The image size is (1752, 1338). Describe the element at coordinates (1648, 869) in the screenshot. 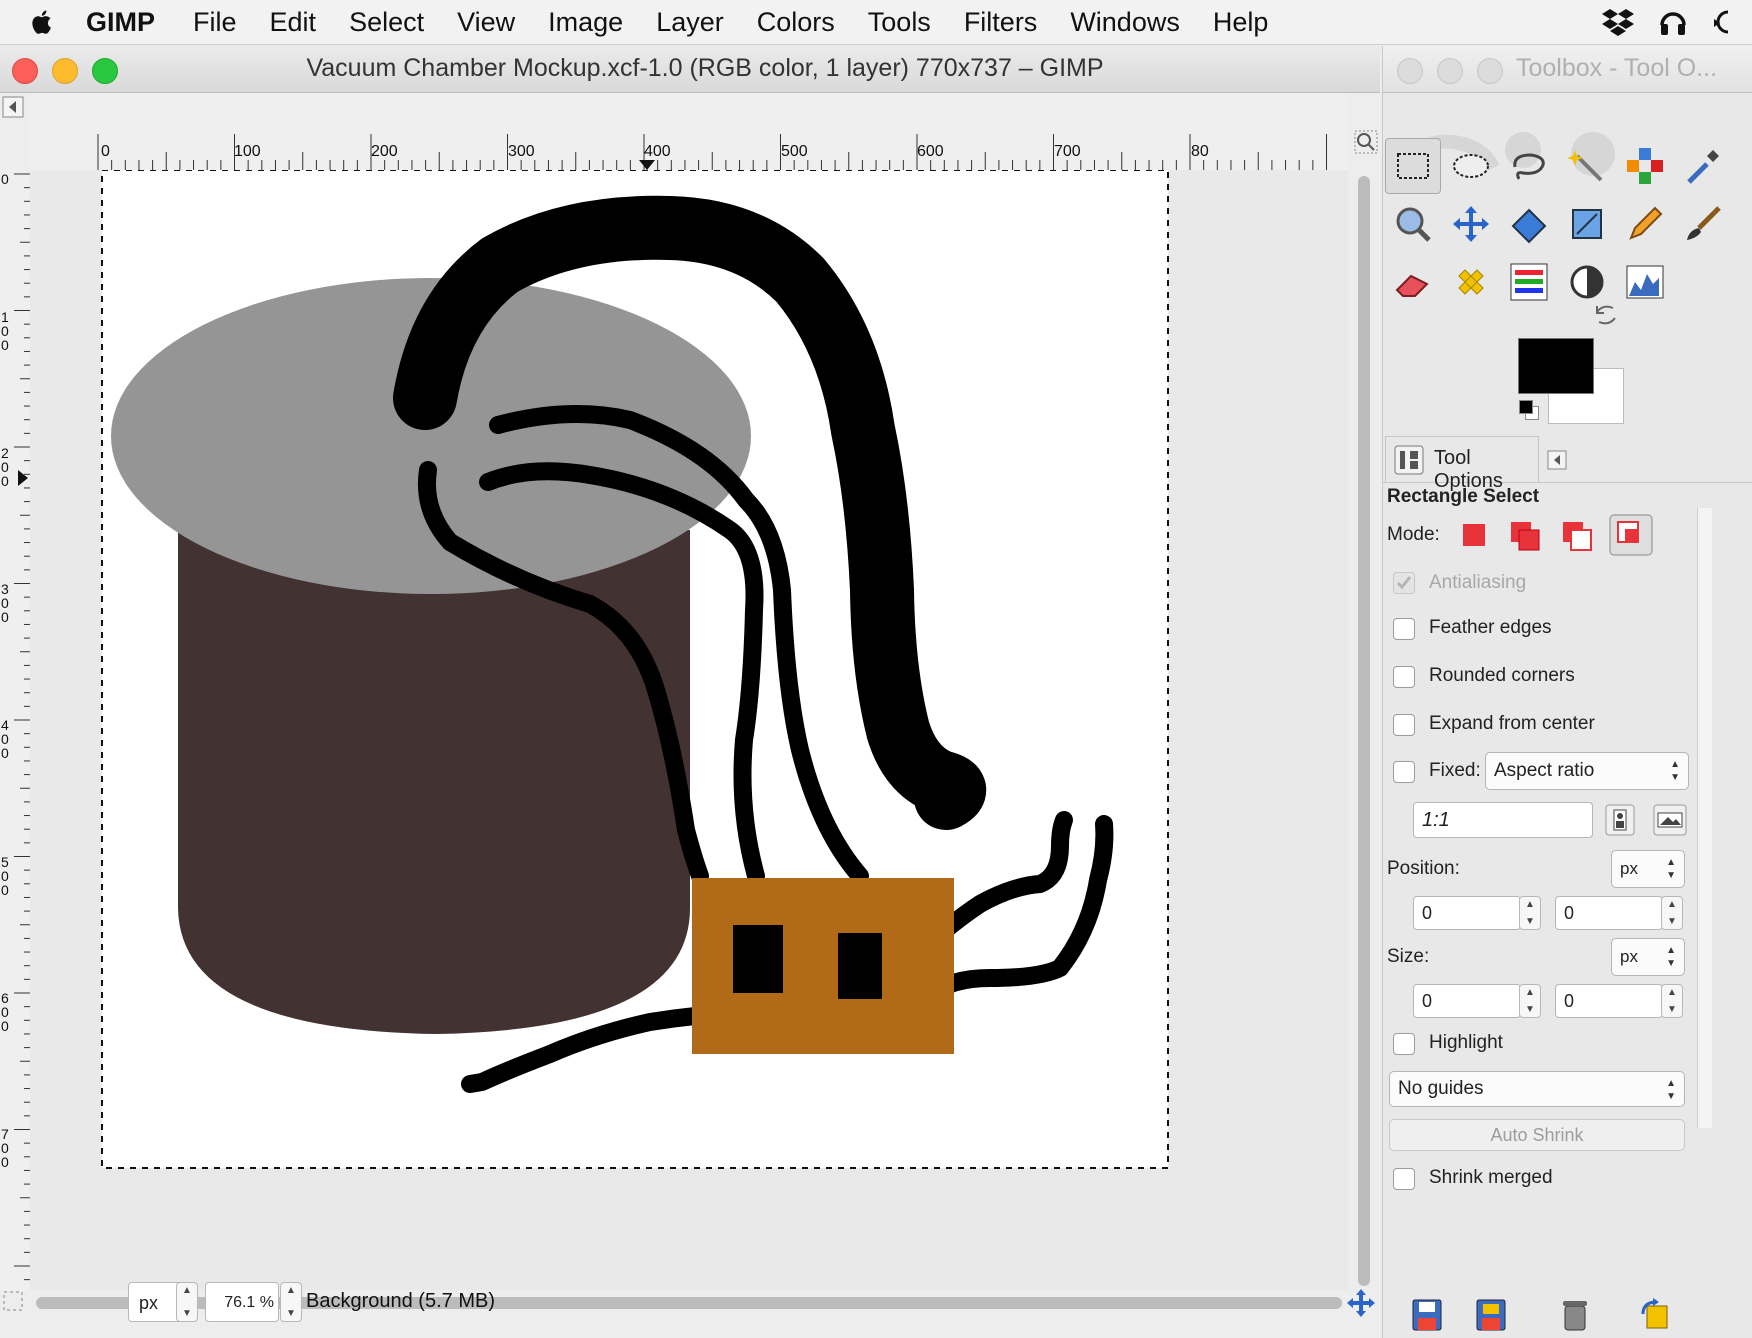

I see `position-unit-select: px` at that location.